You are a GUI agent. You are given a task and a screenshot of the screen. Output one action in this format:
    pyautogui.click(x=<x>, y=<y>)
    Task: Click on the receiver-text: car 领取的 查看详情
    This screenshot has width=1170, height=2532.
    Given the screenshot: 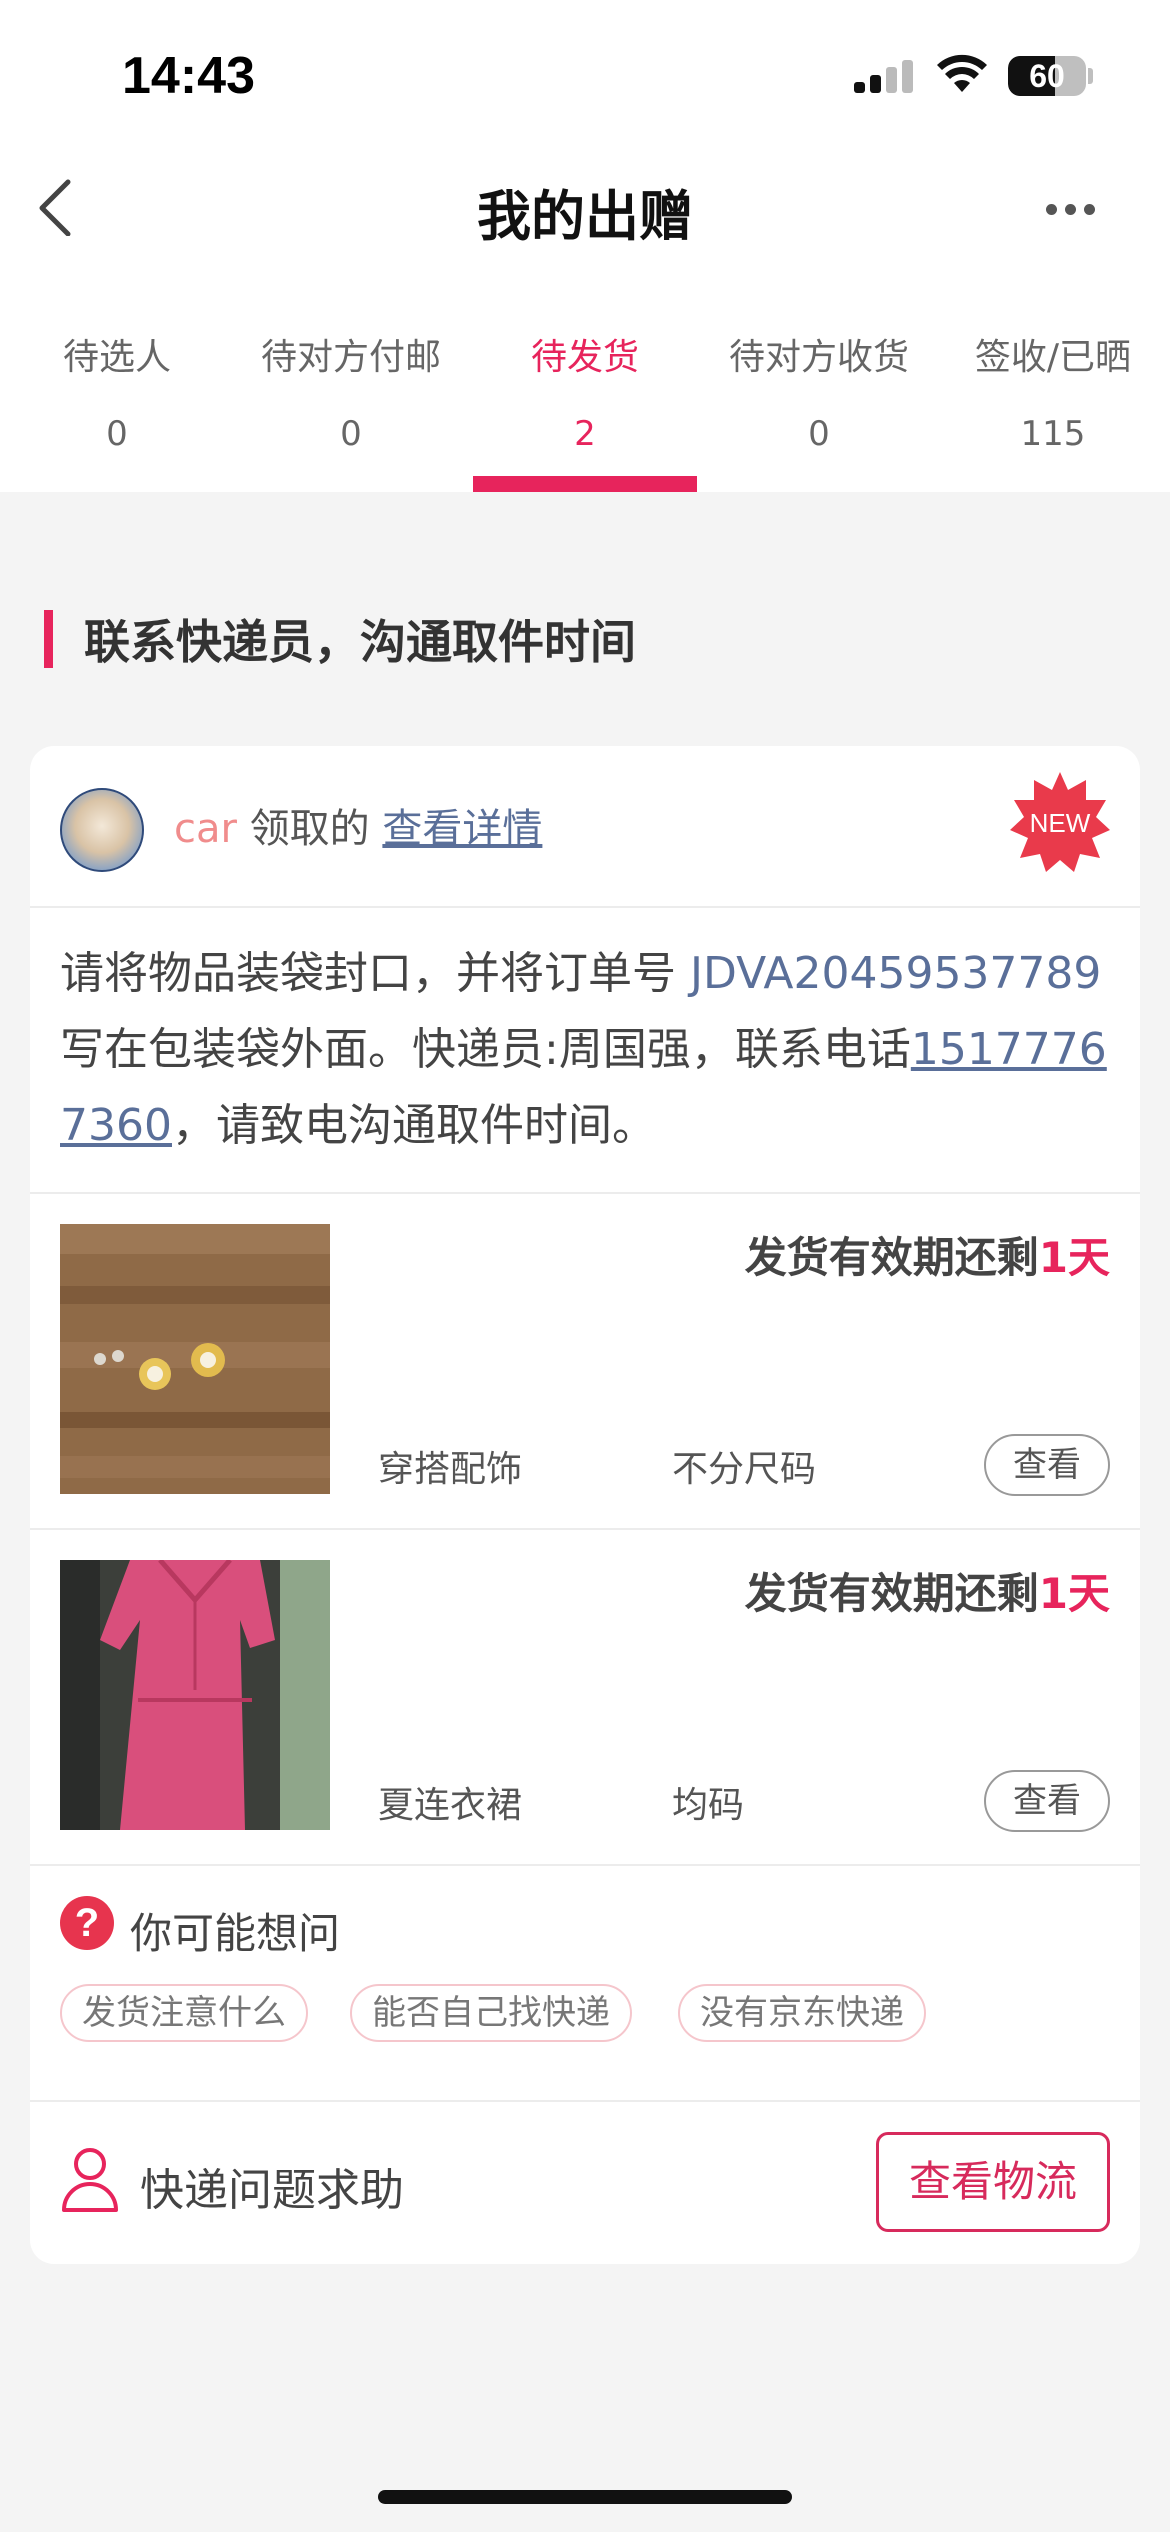 What is the action you would take?
    pyautogui.click(x=358, y=825)
    